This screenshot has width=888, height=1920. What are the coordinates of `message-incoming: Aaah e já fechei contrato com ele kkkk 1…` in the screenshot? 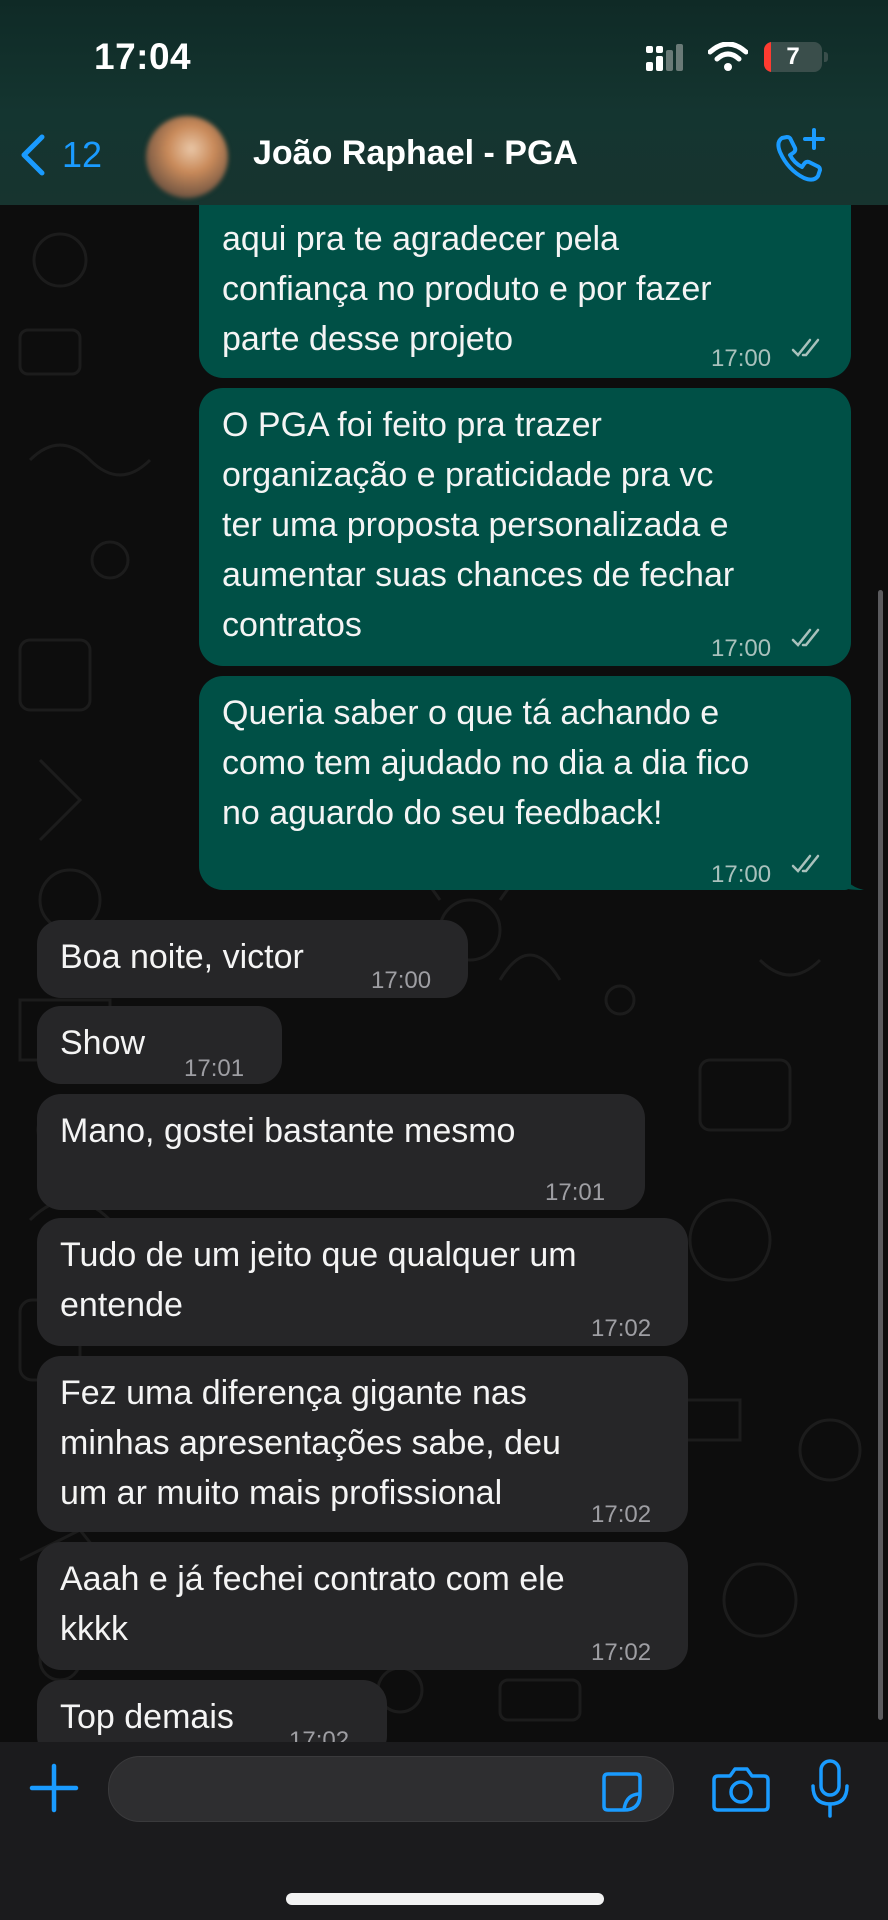 It's located at (362, 1606).